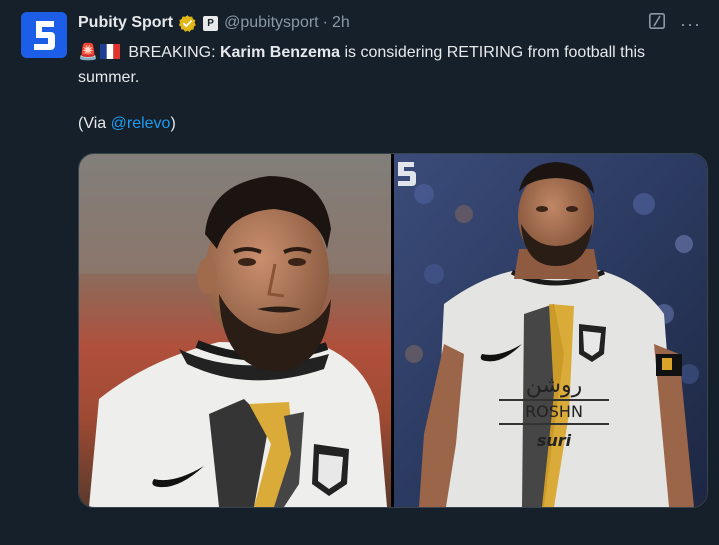 Image resolution: width=719 pixels, height=545 pixels. What do you see at coordinates (173, 123) in the screenshot?
I see `via-suffix: )` at bounding box center [173, 123].